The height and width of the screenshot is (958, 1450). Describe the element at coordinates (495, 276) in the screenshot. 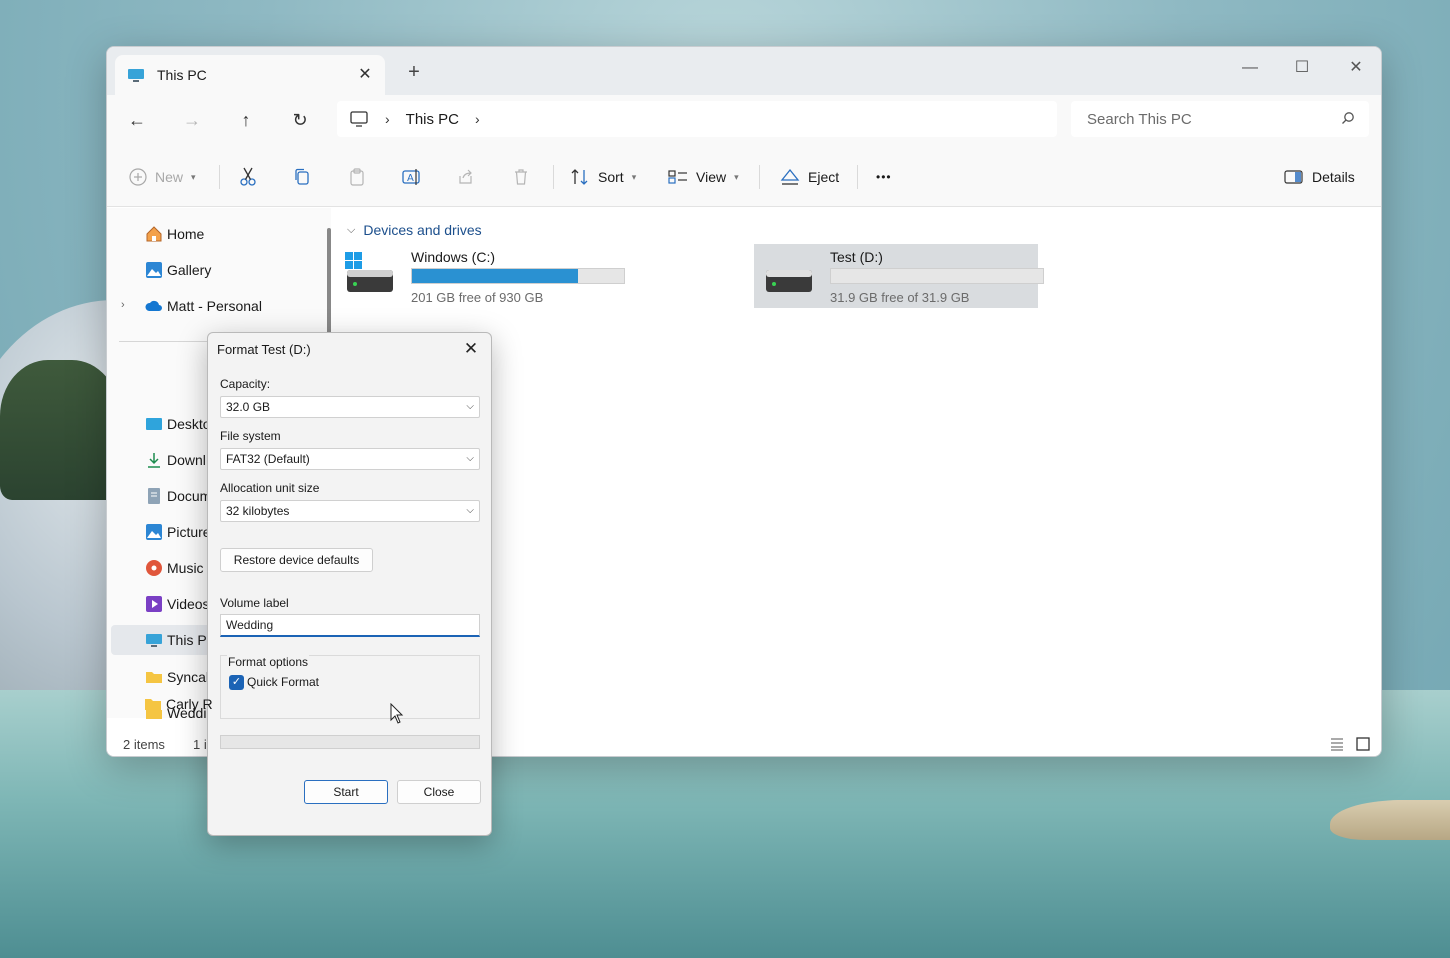

I see `drive-usage-fill` at that location.